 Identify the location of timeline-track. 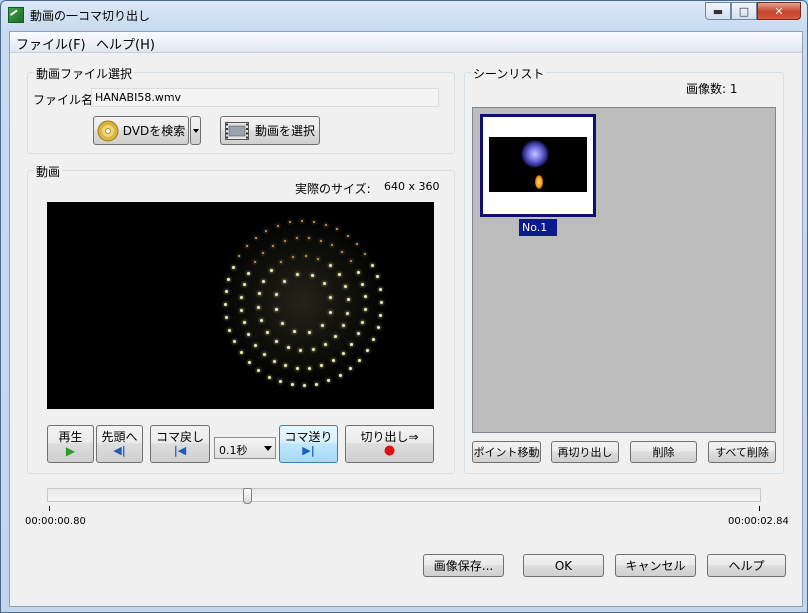
(404, 495).